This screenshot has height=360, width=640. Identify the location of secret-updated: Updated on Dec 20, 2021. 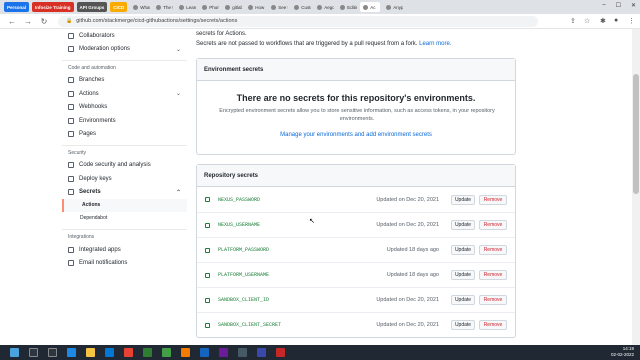
(407, 225).